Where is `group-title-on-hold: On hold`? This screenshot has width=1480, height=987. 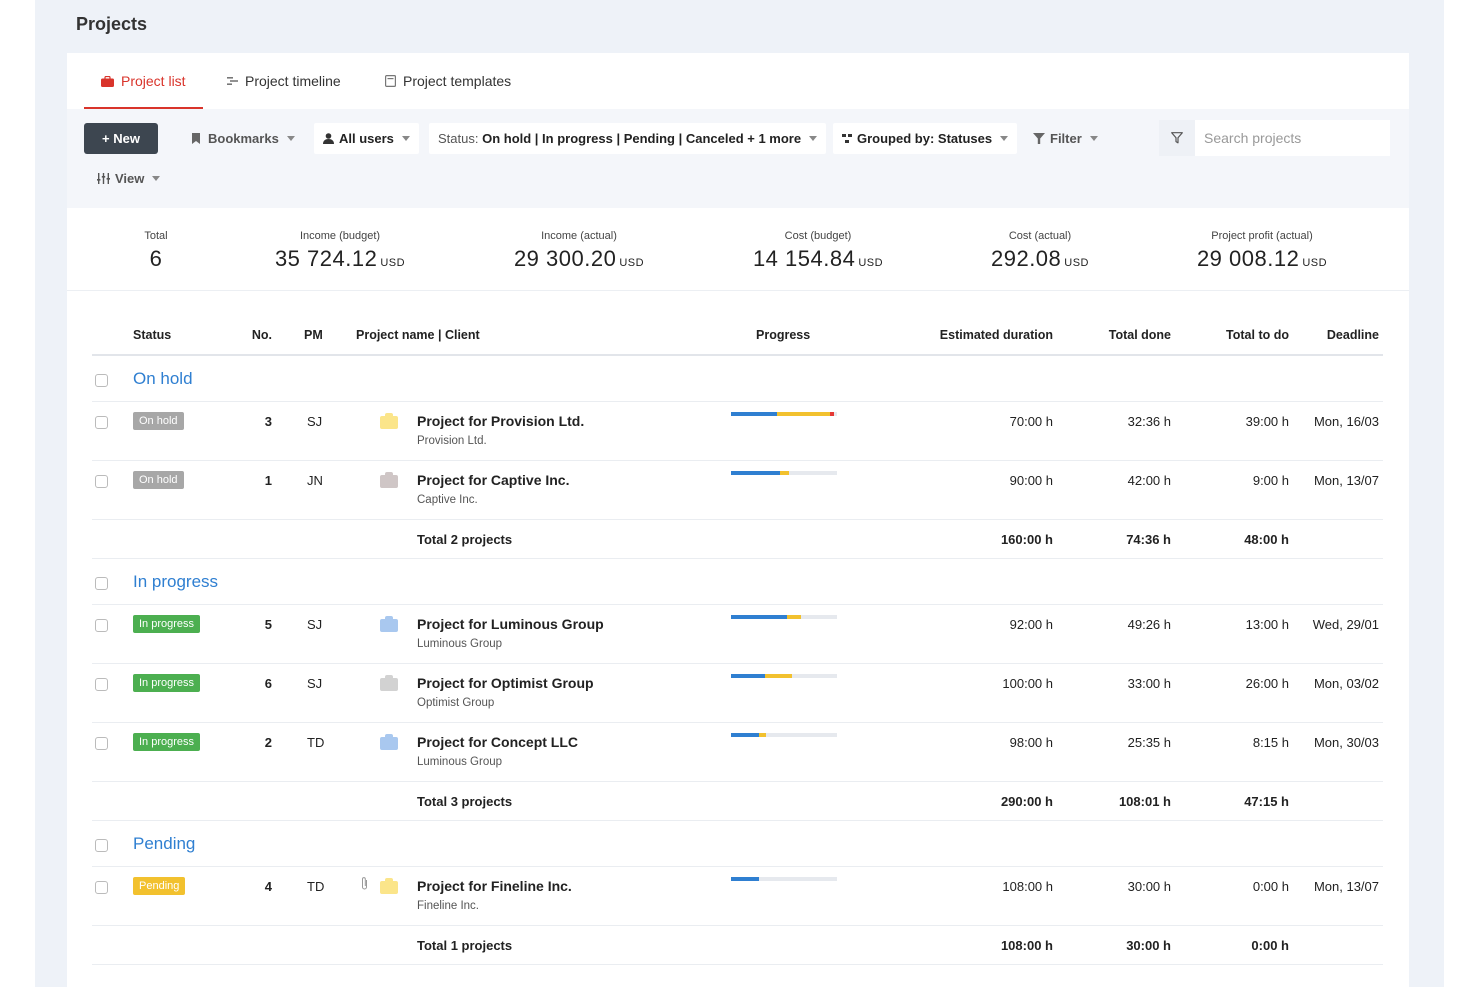
group-title-on-hold: On hold is located at coordinates (163, 379).